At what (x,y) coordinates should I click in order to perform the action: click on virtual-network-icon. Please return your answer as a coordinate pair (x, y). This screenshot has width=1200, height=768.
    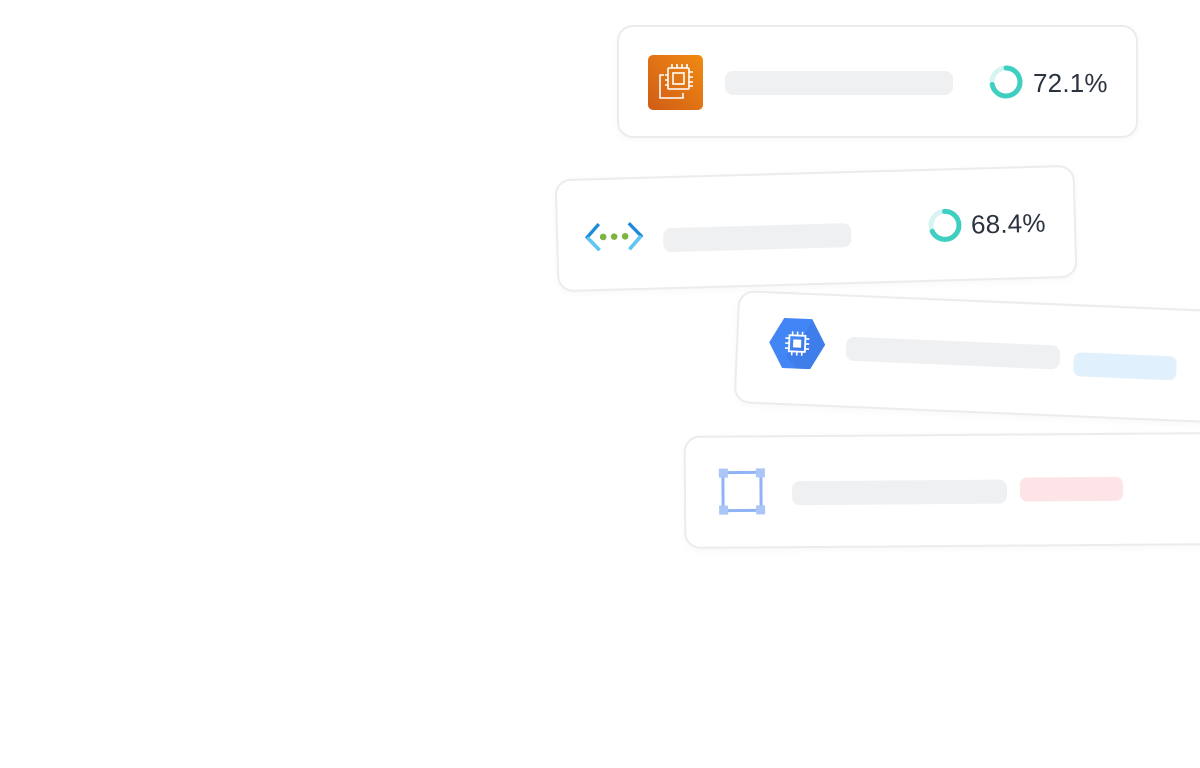
    Looking at the image, I should click on (614, 240).